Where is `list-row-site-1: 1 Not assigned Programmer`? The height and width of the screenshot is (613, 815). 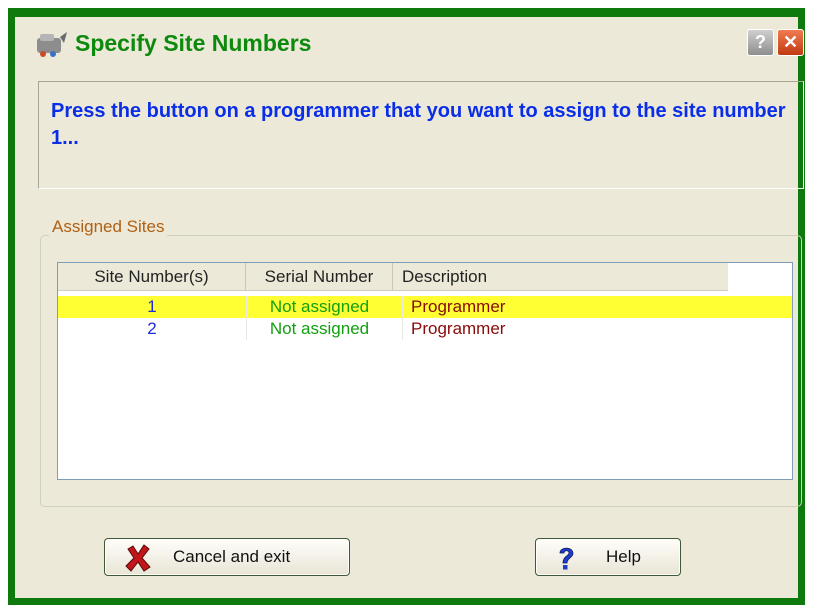
list-row-site-1: 1 Not assigned Programmer is located at coordinates (425, 307).